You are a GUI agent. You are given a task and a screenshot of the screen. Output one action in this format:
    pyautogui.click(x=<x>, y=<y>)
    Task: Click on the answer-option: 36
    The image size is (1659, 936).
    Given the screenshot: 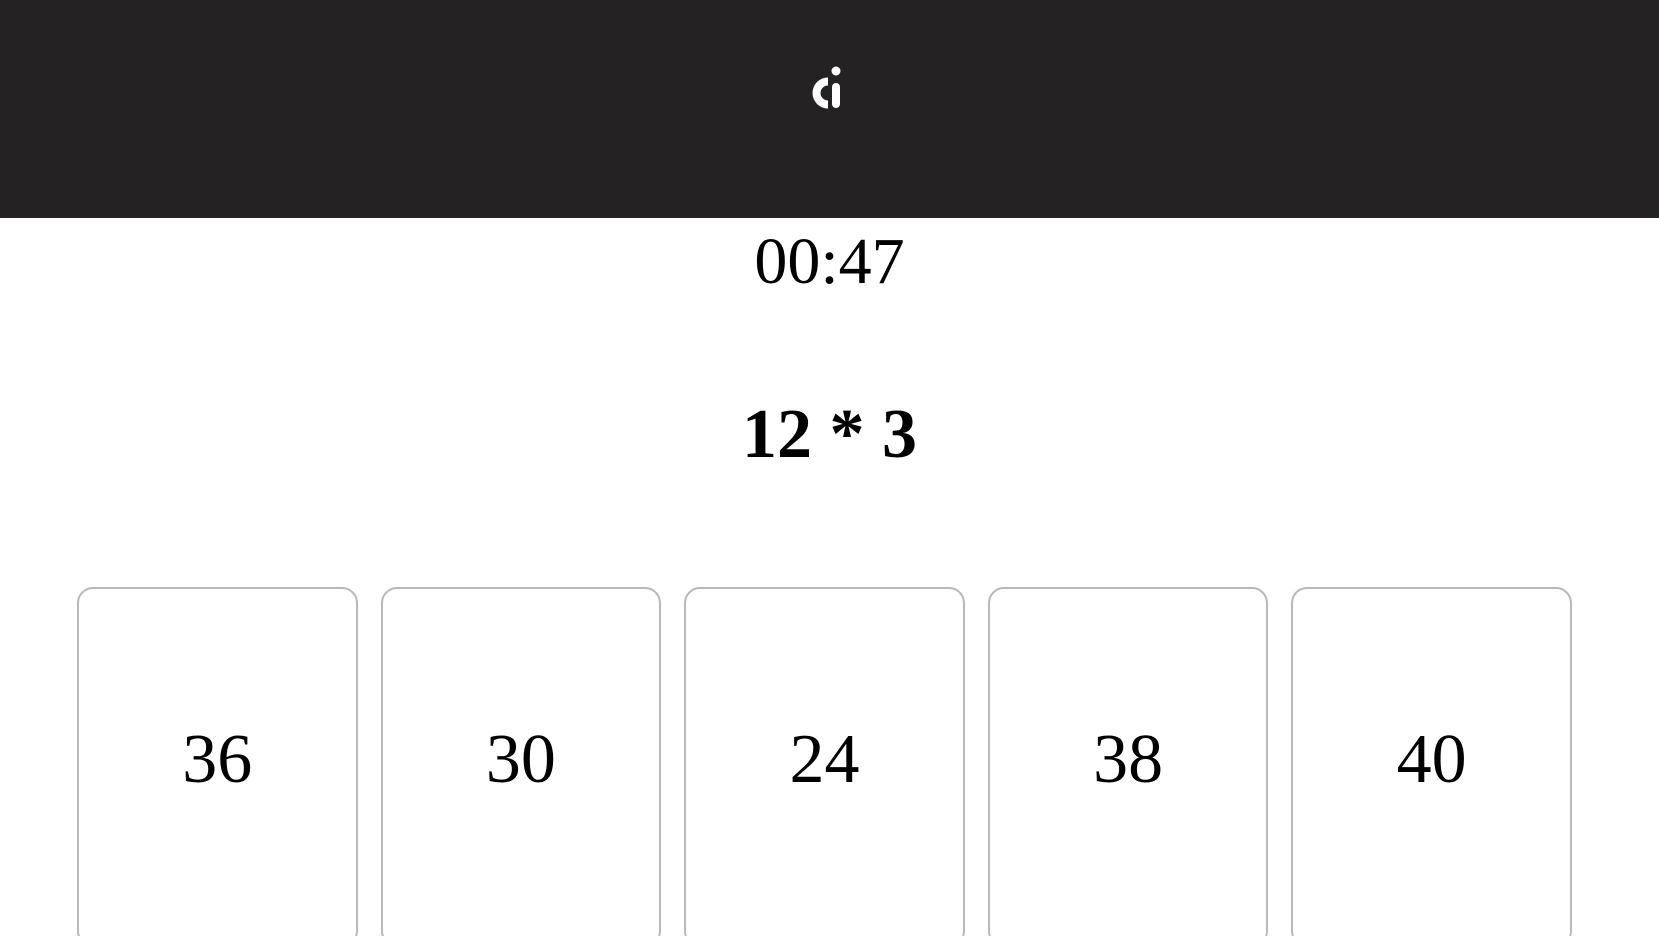 What is the action you would take?
    pyautogui.click(x=217, y=761)
    